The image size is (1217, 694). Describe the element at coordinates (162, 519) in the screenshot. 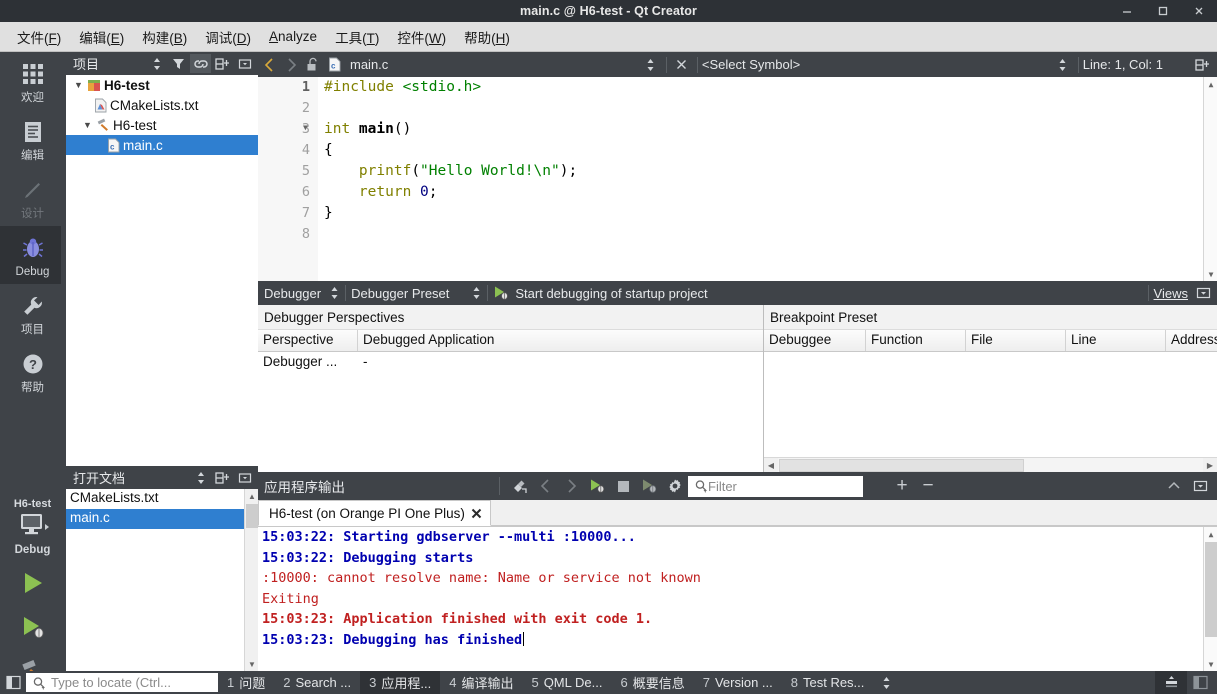

I see `list-item: main.c` at that location.